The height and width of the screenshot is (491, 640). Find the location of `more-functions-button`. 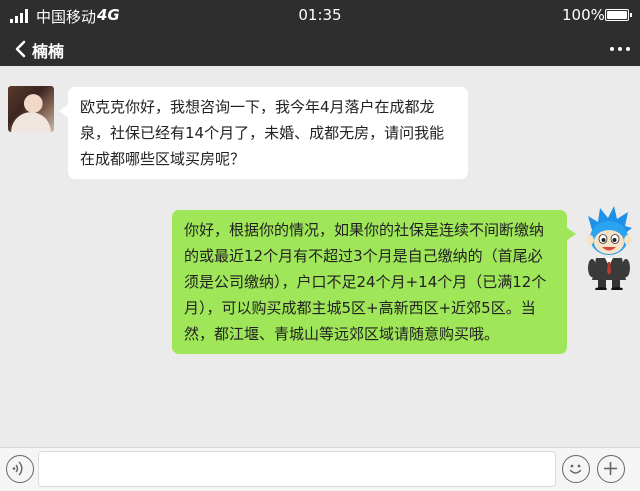

more-functions-button is located at coordinates (611, 469).